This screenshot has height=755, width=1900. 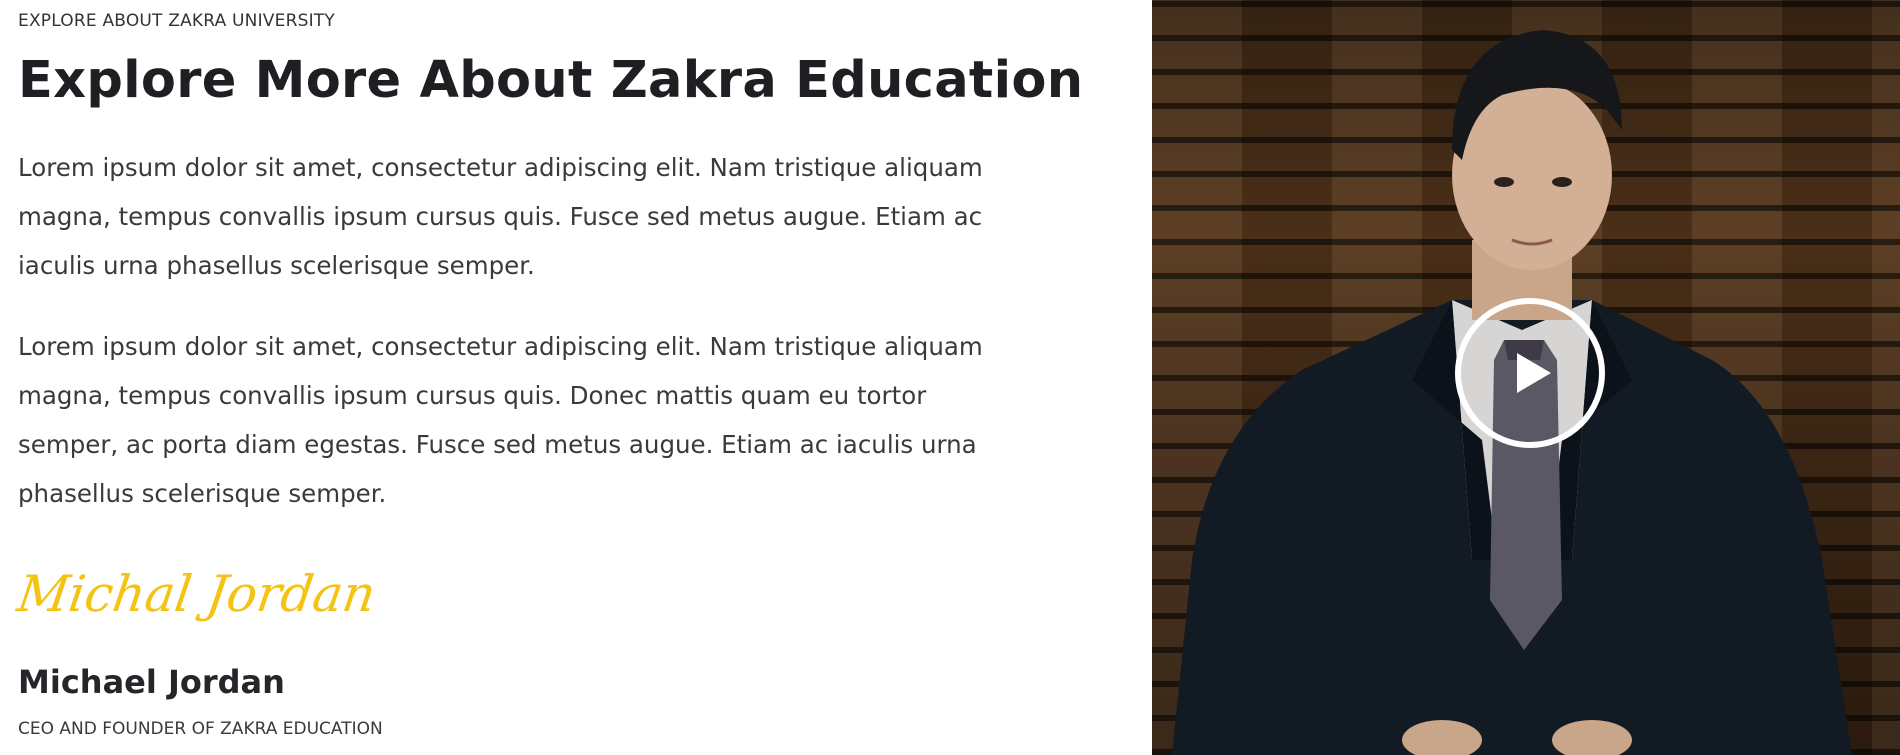 I want to click on person-role: CEO AND FOUNDER OF ZAKRA EDUCATION, so click(x=200, y=729).